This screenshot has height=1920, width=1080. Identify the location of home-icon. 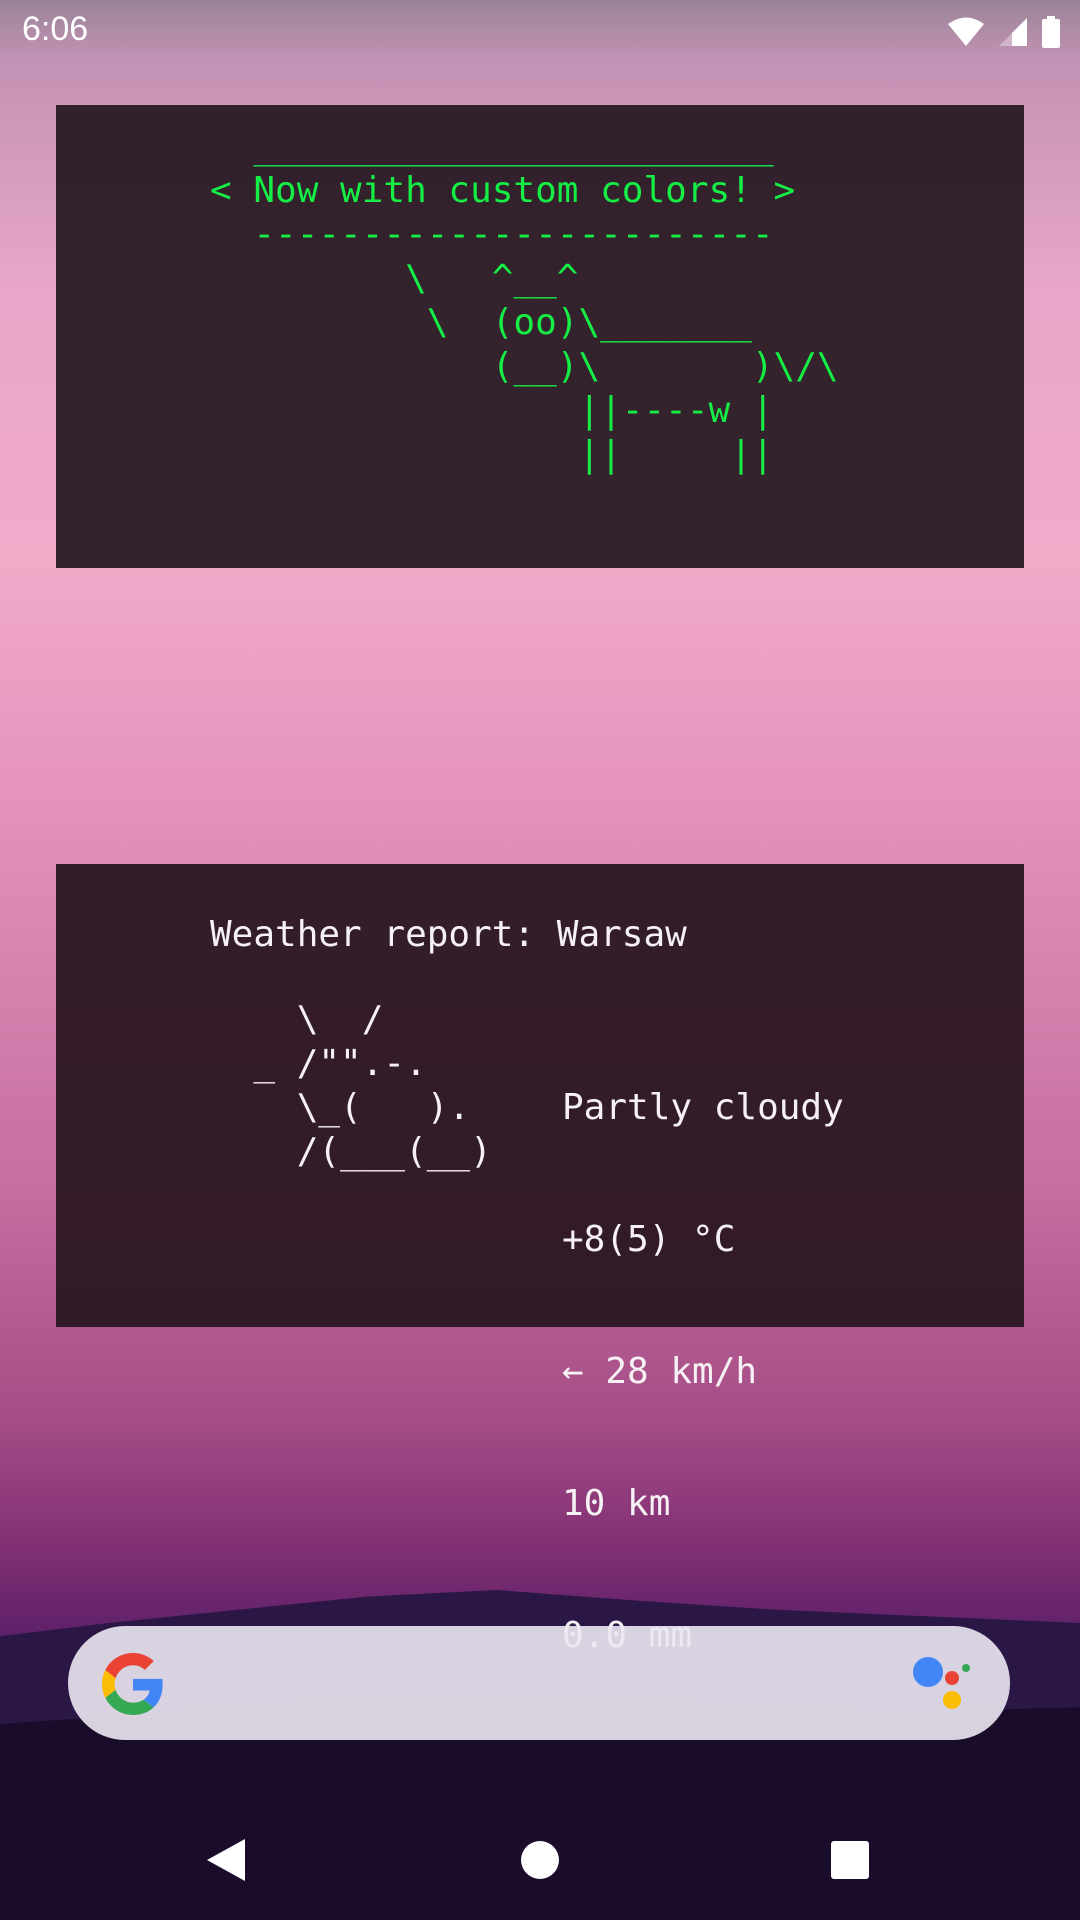
(540, 1860).